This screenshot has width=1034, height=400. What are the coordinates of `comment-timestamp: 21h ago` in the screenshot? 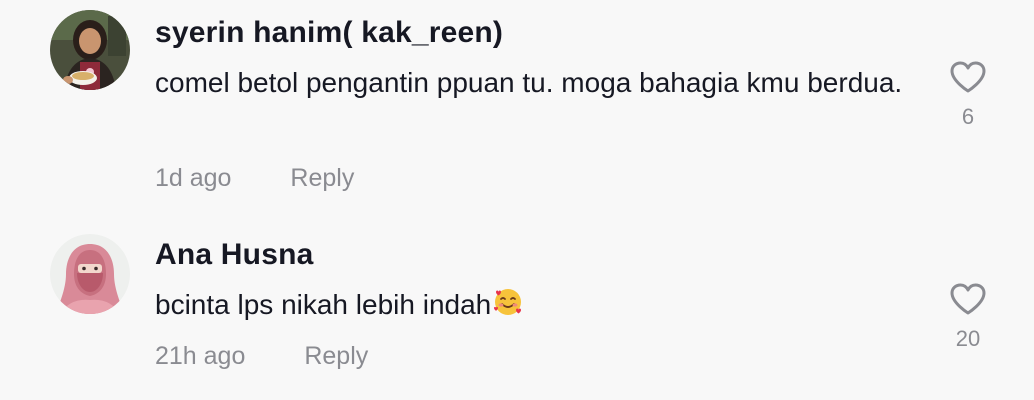 It's located at (200, 356).